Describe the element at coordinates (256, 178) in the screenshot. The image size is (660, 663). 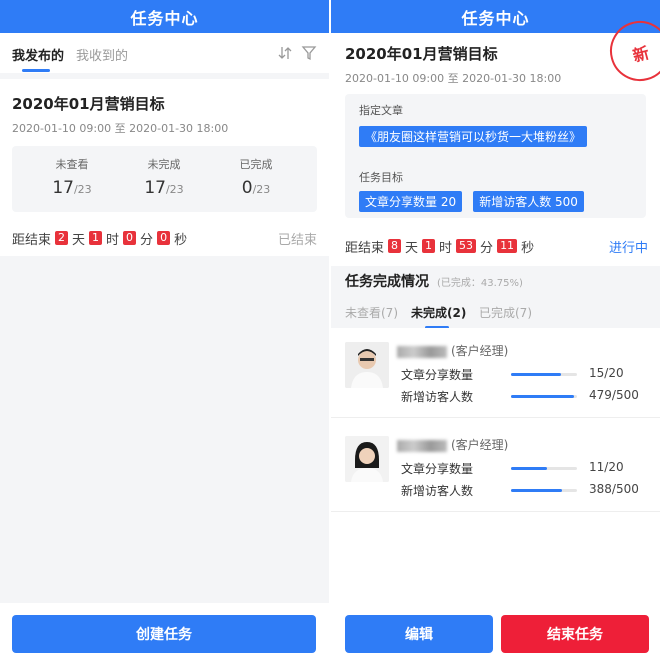
I see `stat-completed: 已完成 0/23` at that location.